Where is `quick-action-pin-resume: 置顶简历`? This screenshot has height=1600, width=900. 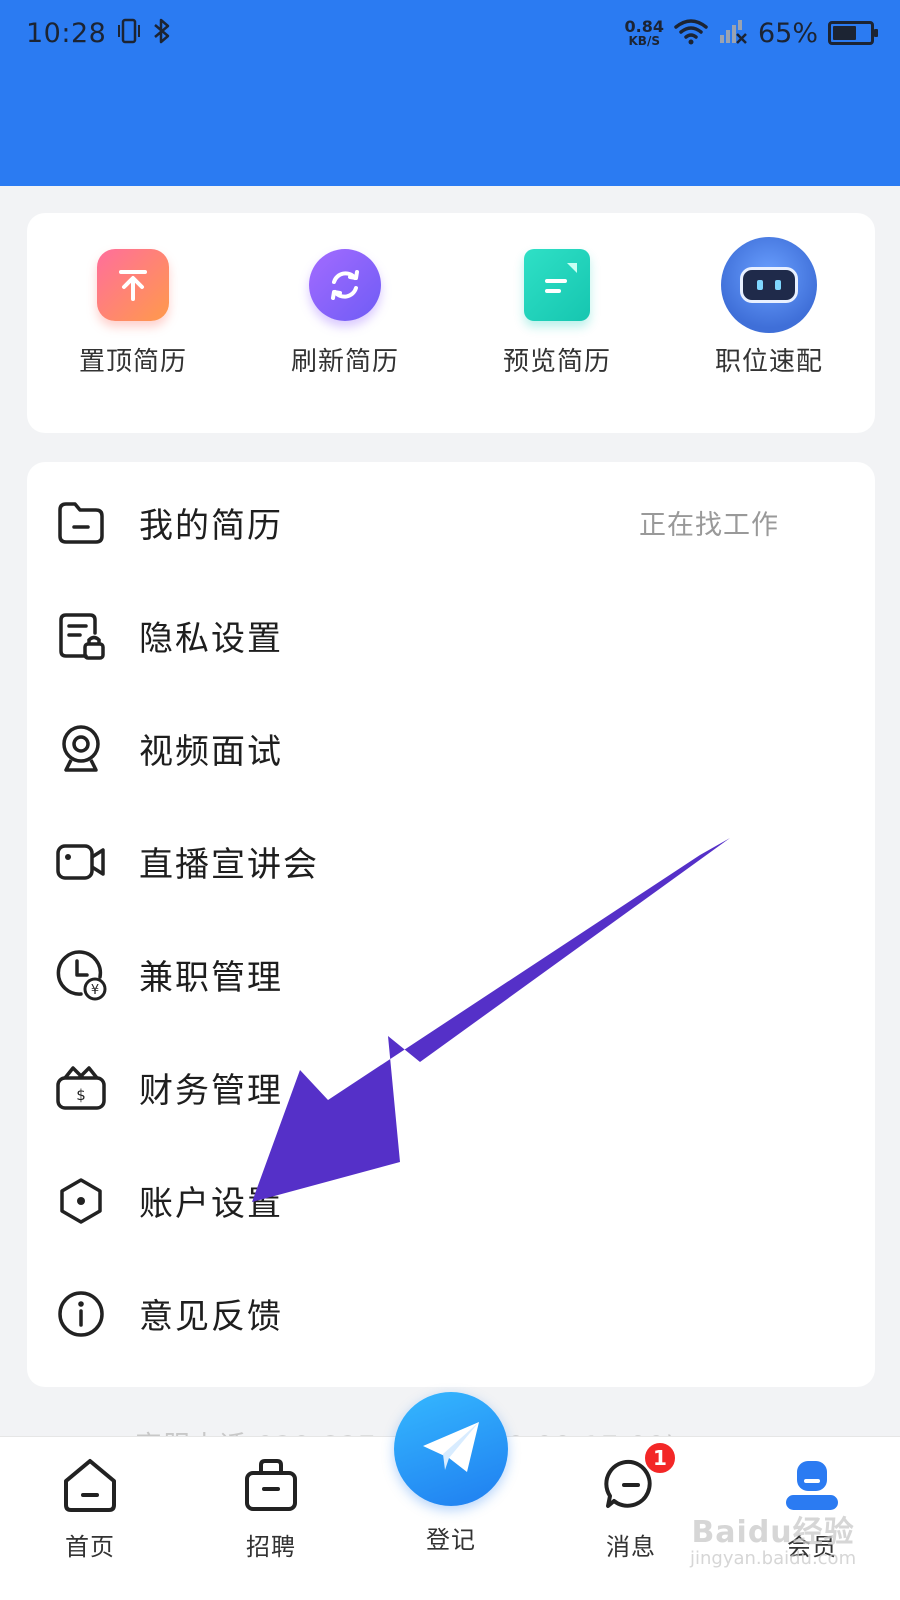 quick-action-pin-resume: 置顶简历 is located at coordinates (133, 313).